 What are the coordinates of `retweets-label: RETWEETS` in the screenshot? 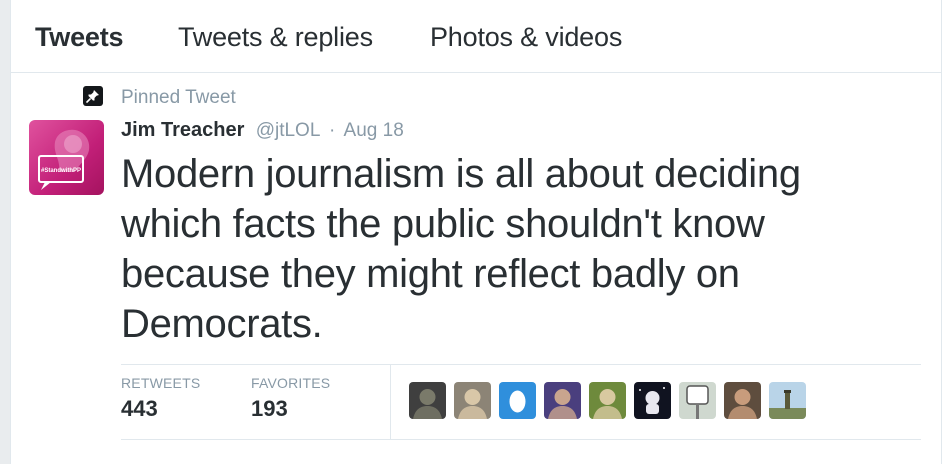 It's located at (161, 383).